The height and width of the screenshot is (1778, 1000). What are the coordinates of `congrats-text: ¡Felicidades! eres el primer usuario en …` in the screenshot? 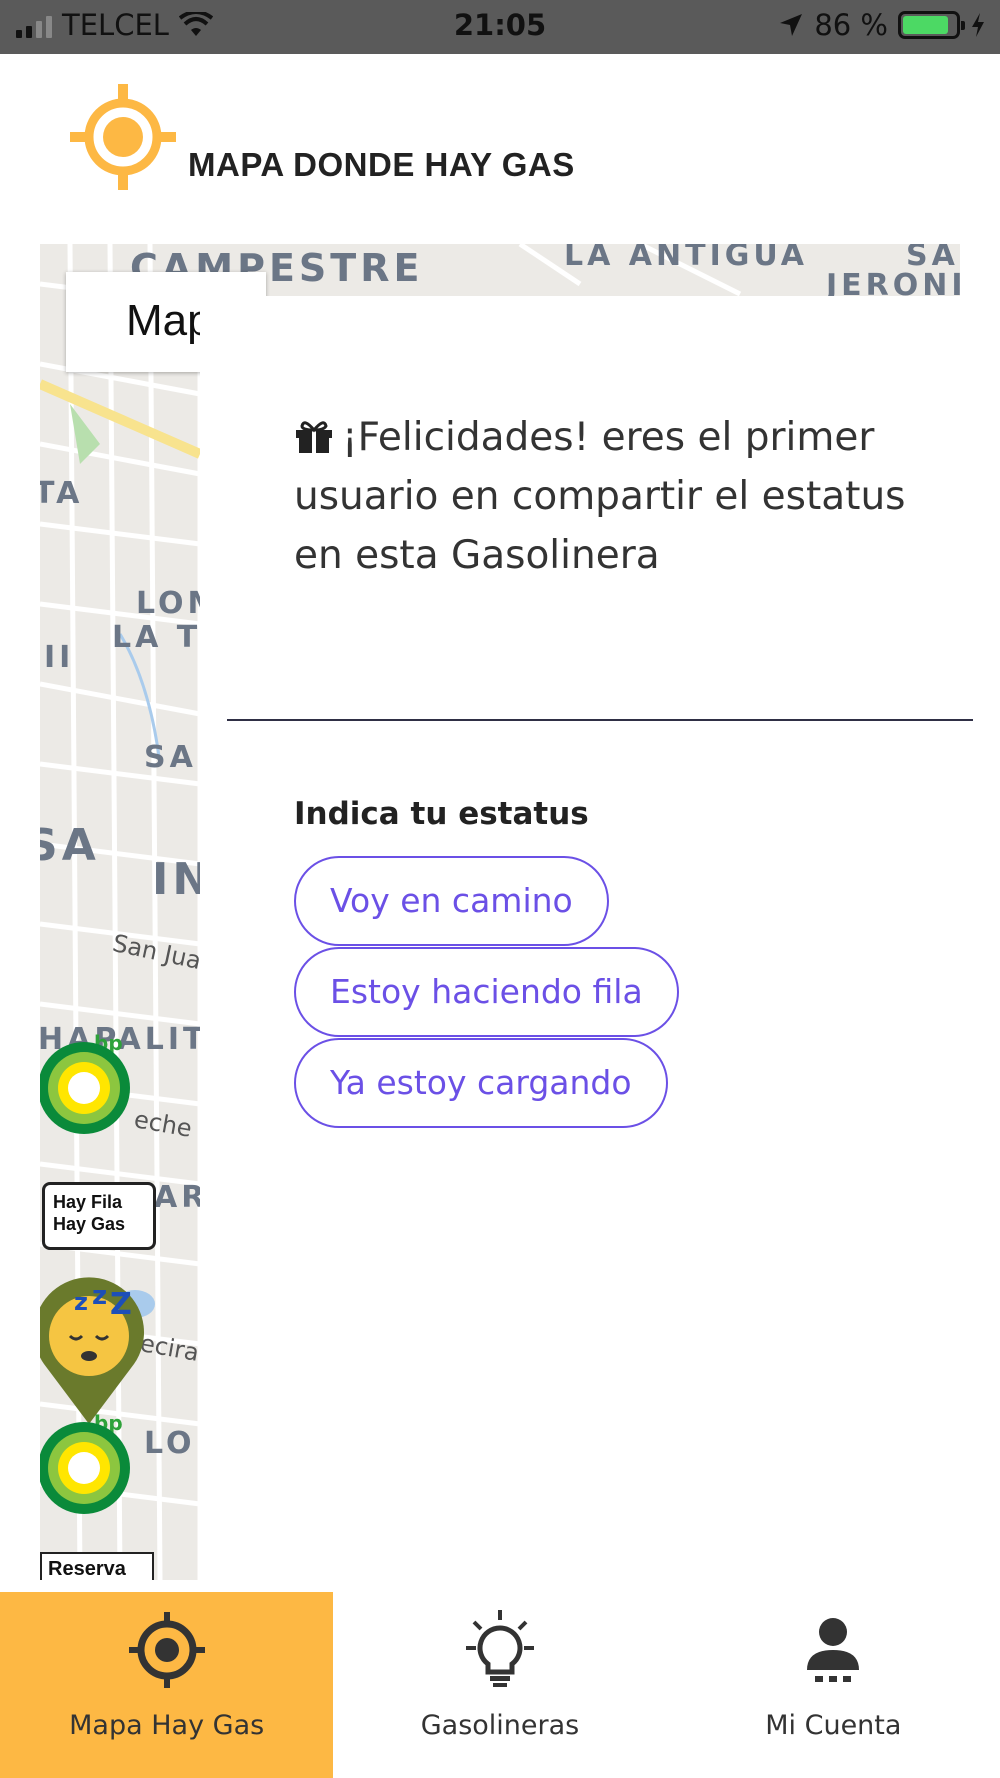 It's located at (600, 496).